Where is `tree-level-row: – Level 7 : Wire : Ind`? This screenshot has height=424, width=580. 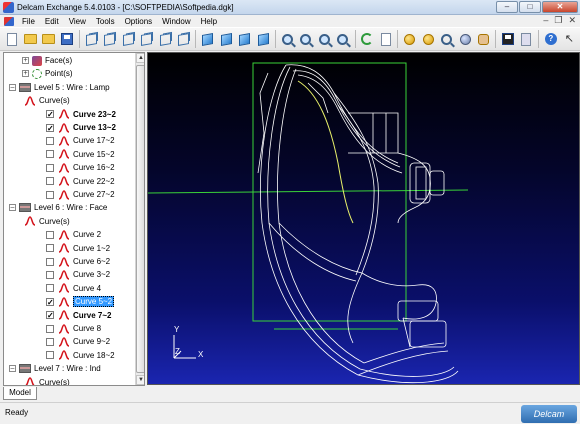
tree-level-row: – Level 7 : Wire : Ind is located at coordinates (55, 368).